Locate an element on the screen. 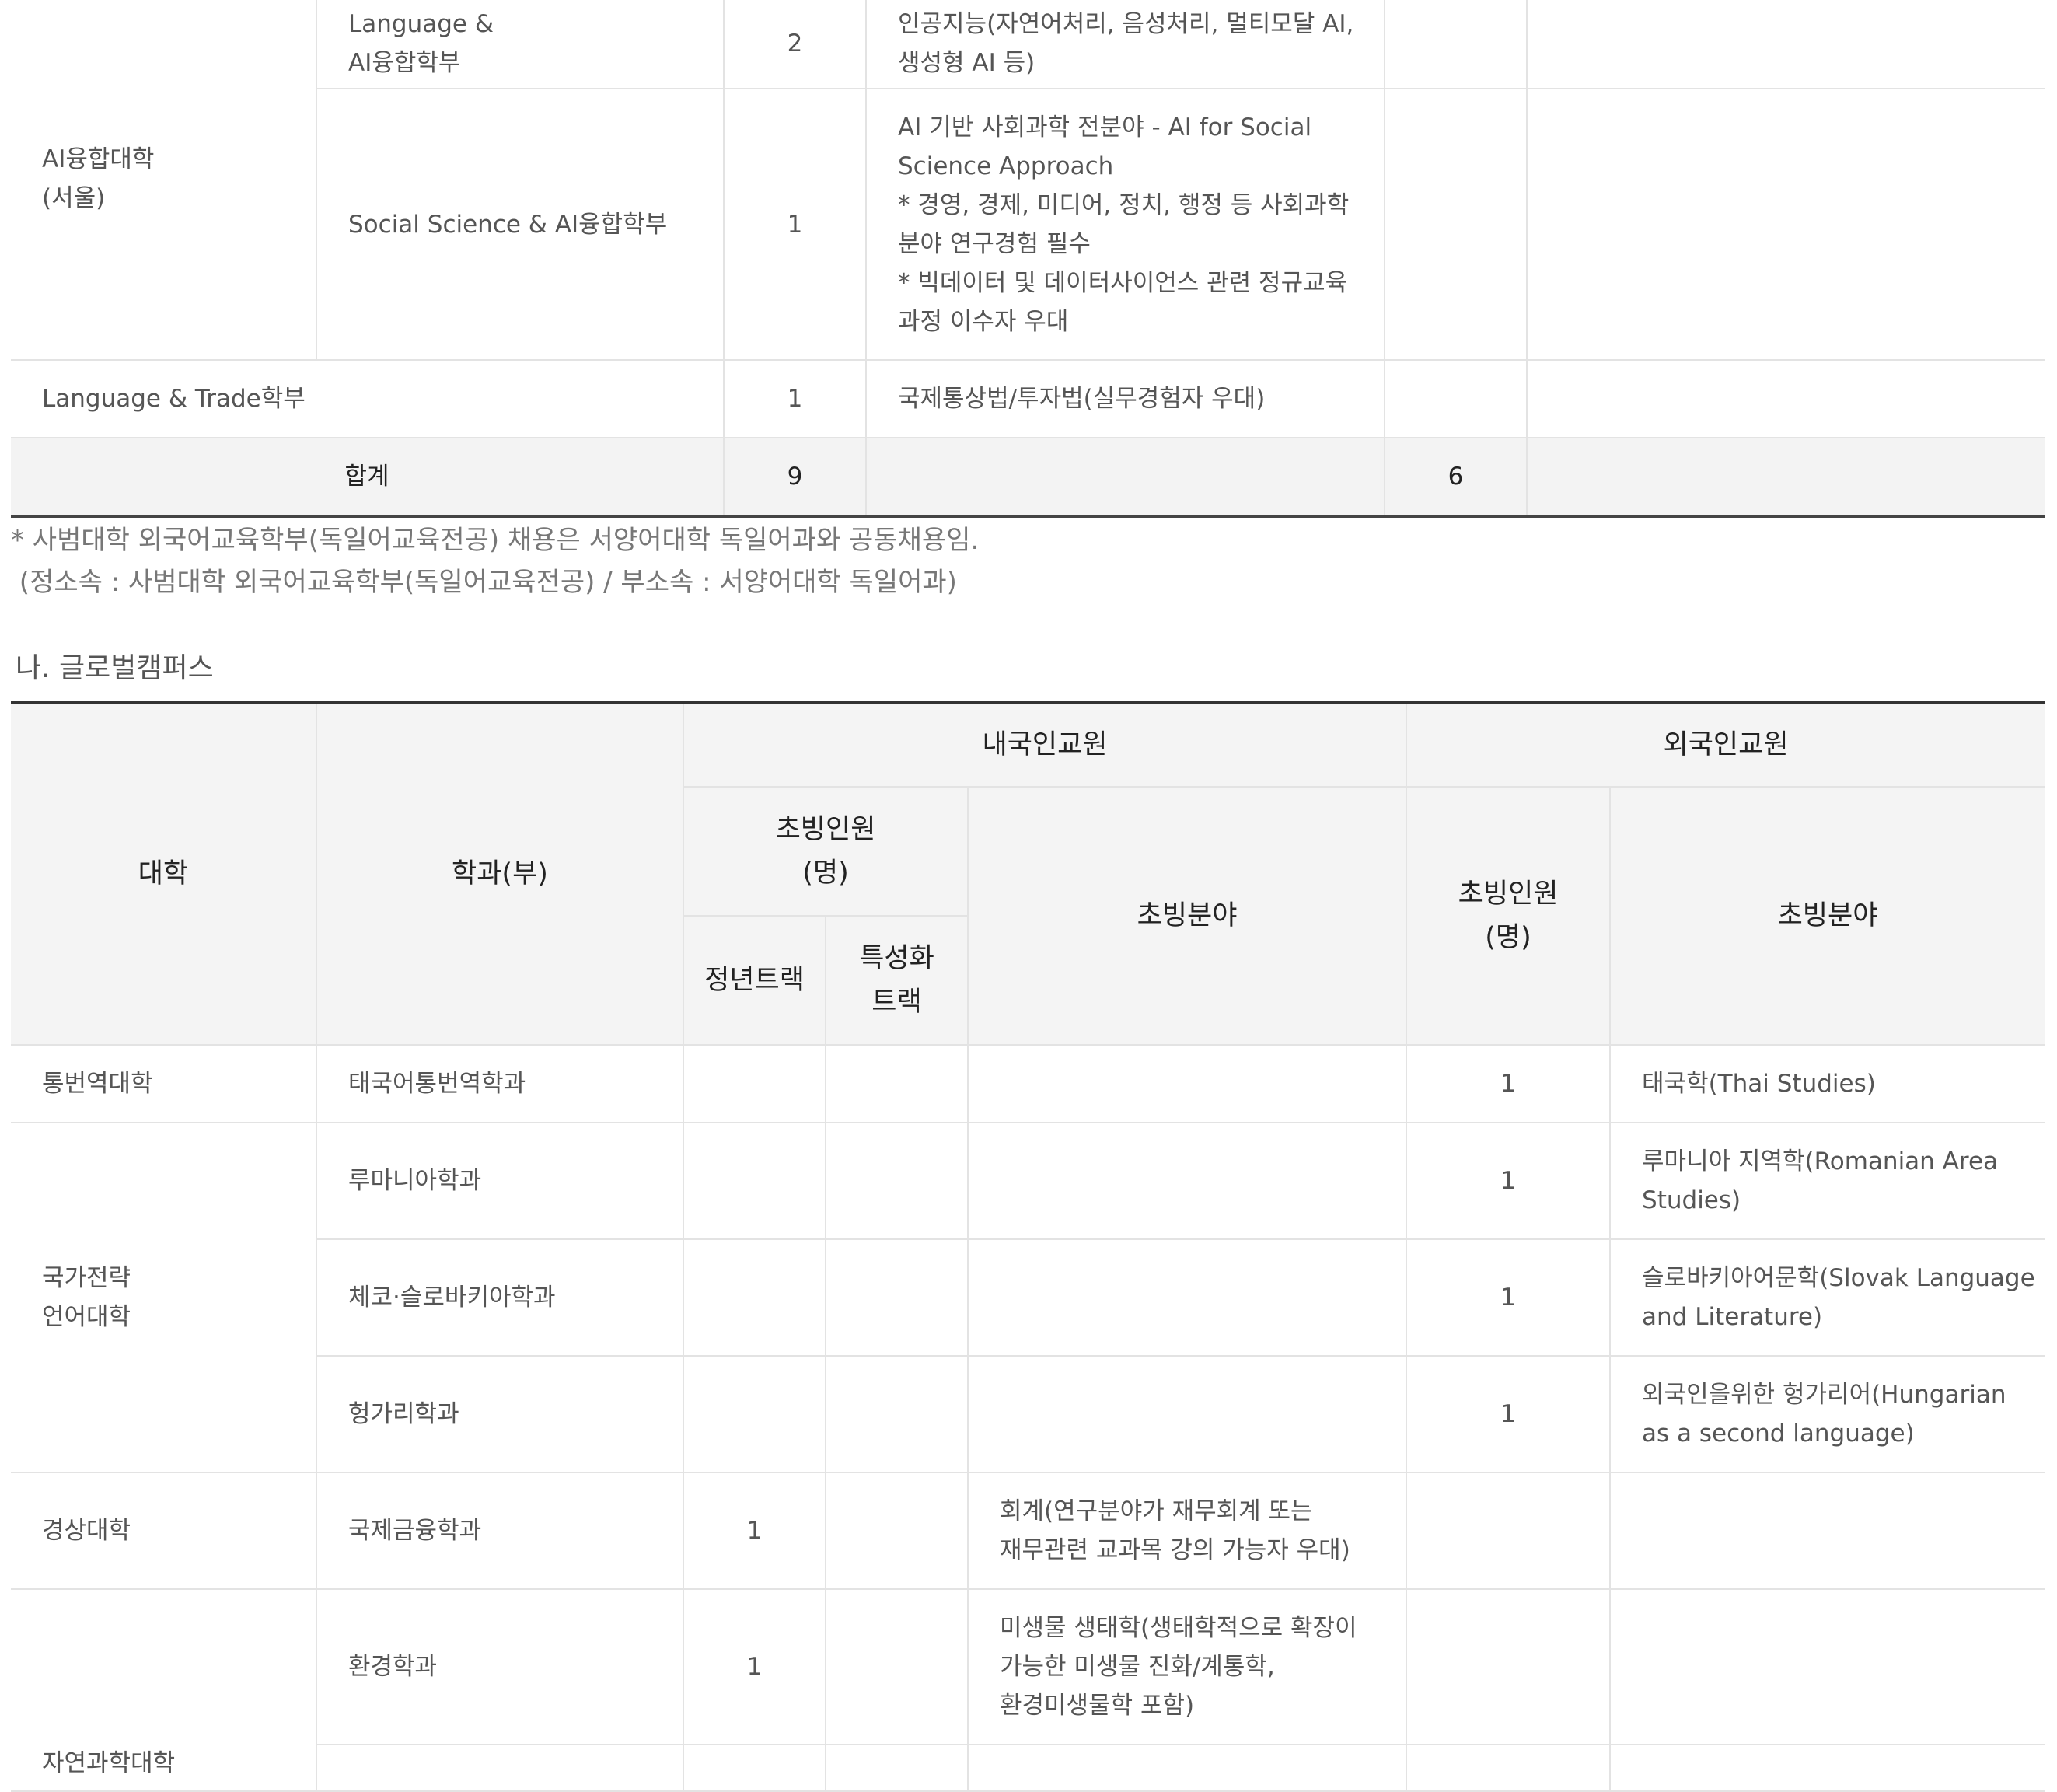 This screenshot has height=1792, width=2057. total-field is located at coordinates (1125, 478).